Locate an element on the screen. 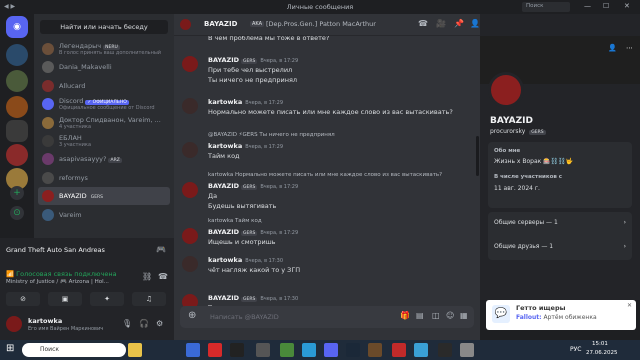 Image resolution: width=640 pixels, height=360 pixels. sticker-icon: ◫ is located at coordinates (436, 315).